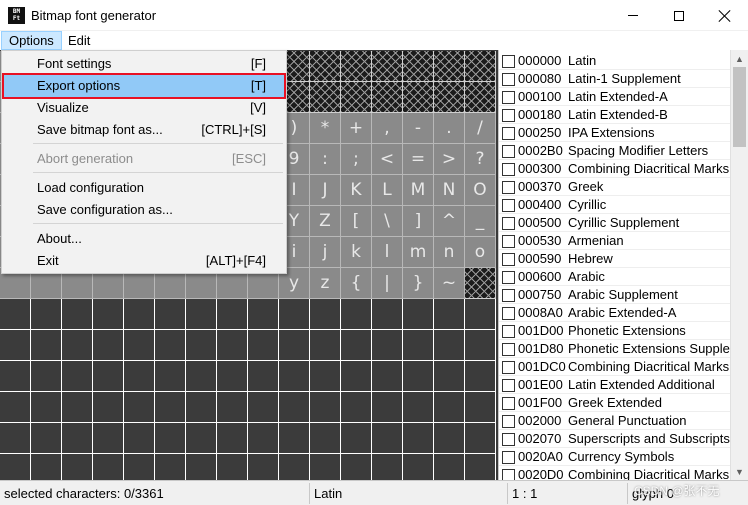 This screenshot has width=748, height=505. I want to click on grid-cell-glyph: L, so click(387, 190).